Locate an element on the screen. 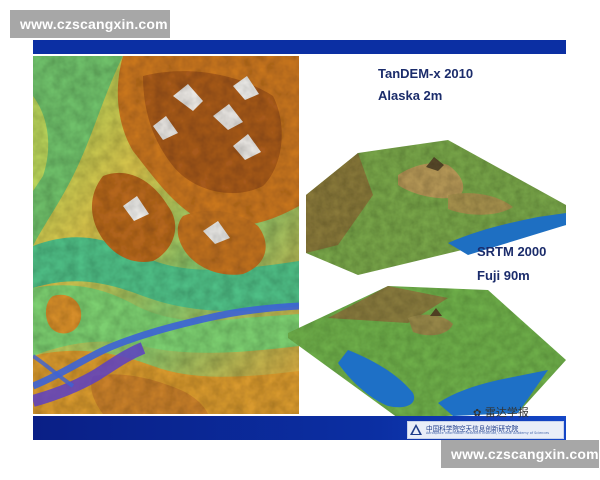  fuji-3d-render-bottom is located at coordinates (427, 348).